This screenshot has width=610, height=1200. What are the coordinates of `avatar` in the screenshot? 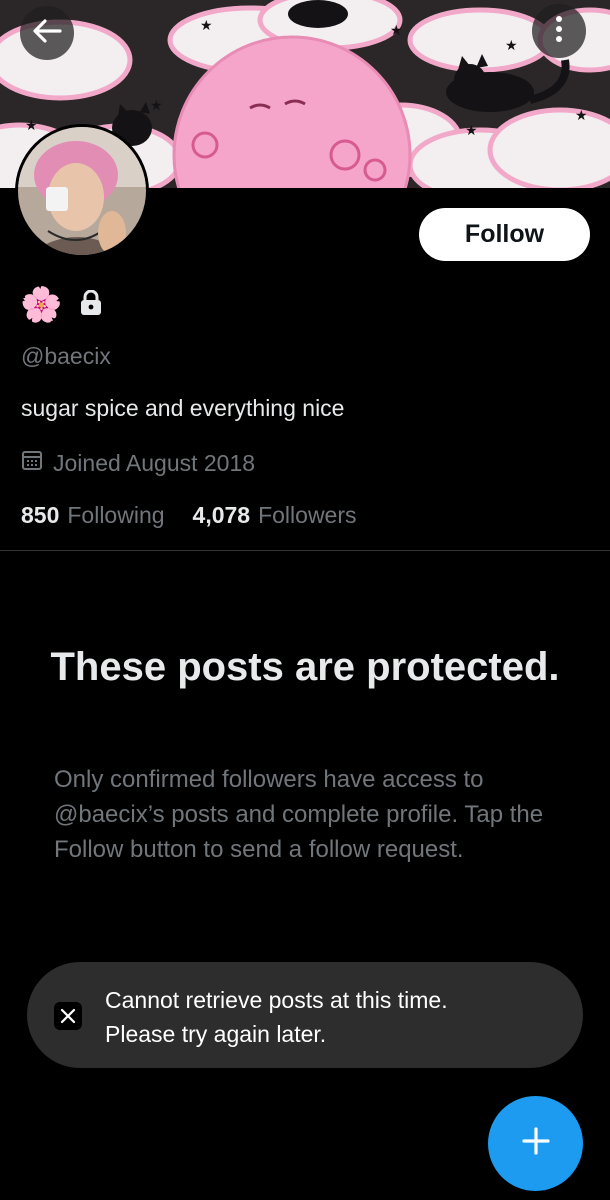 It's located at (82, 191).